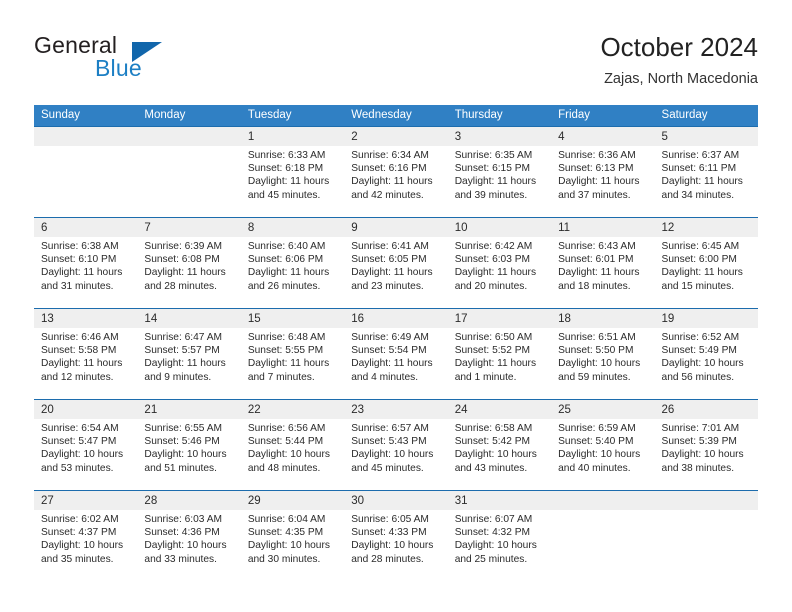 The image size is (792, 612). Describe the element at coordinates (603, 318) in the screenshot. I see `day-number-band: 18` at that location.